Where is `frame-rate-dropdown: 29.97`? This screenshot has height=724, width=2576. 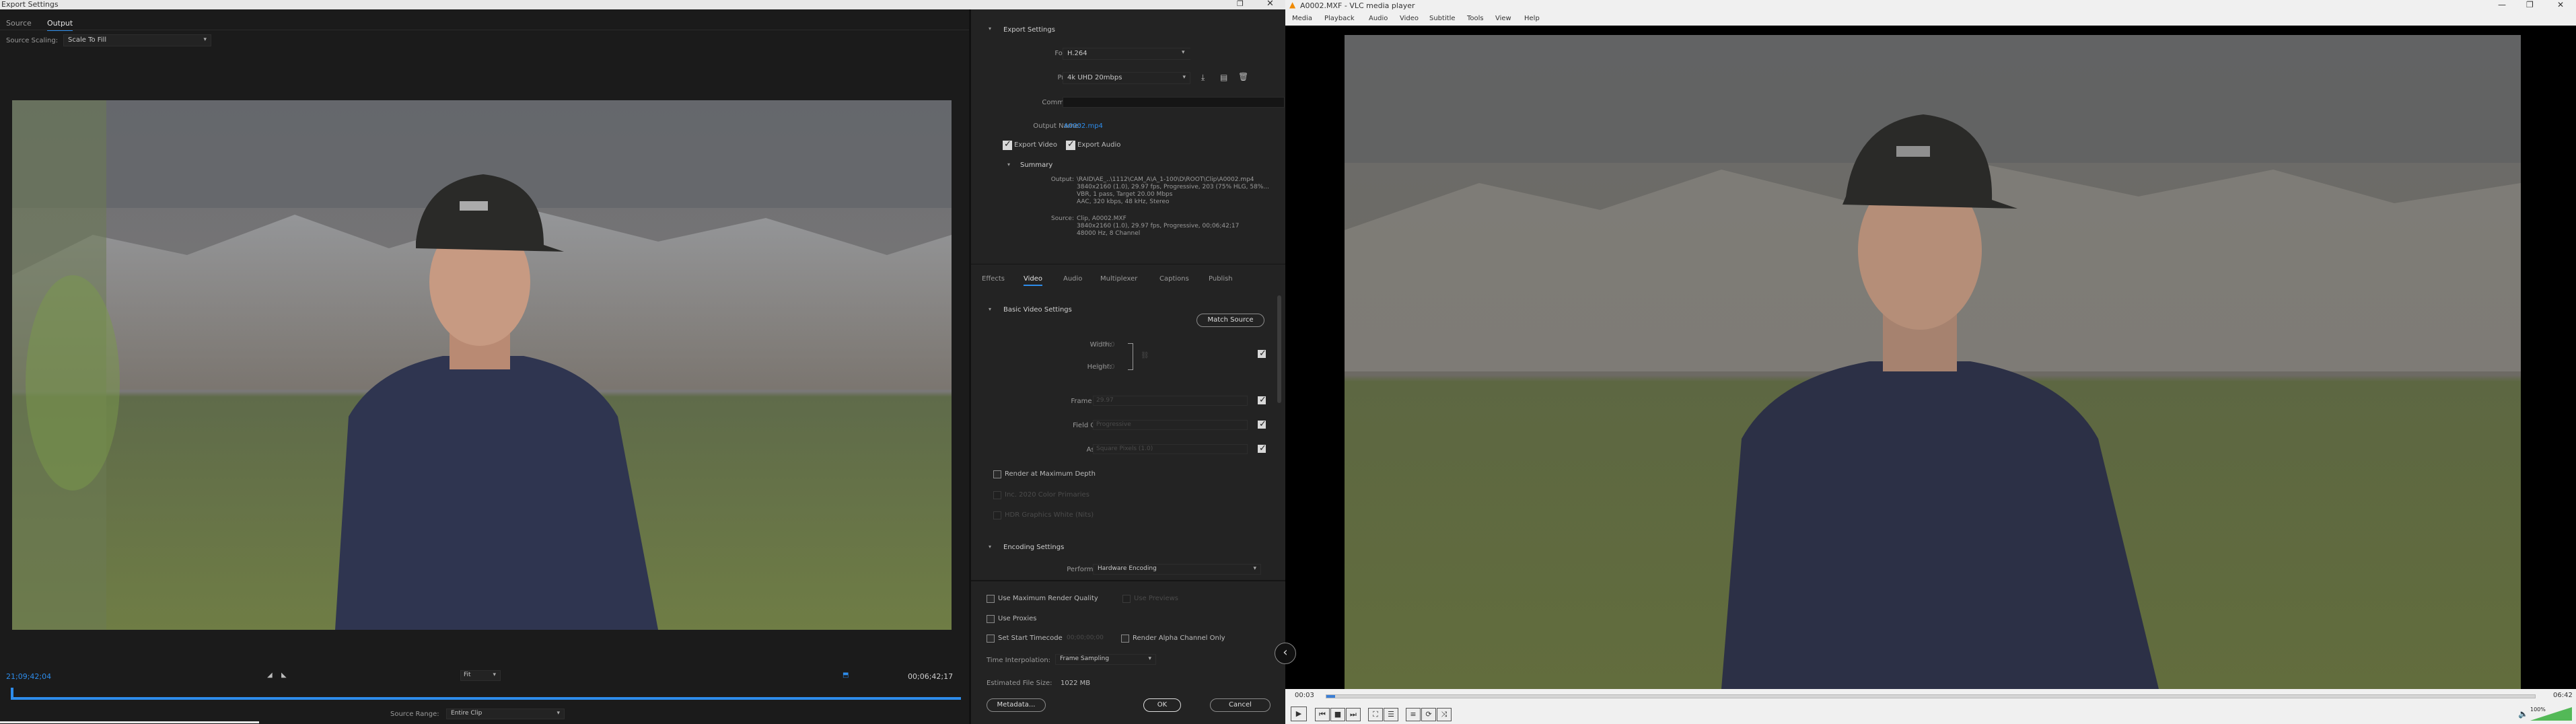 frame-rate-dropdown: 29.97 is located at coordinates (1170, 401).